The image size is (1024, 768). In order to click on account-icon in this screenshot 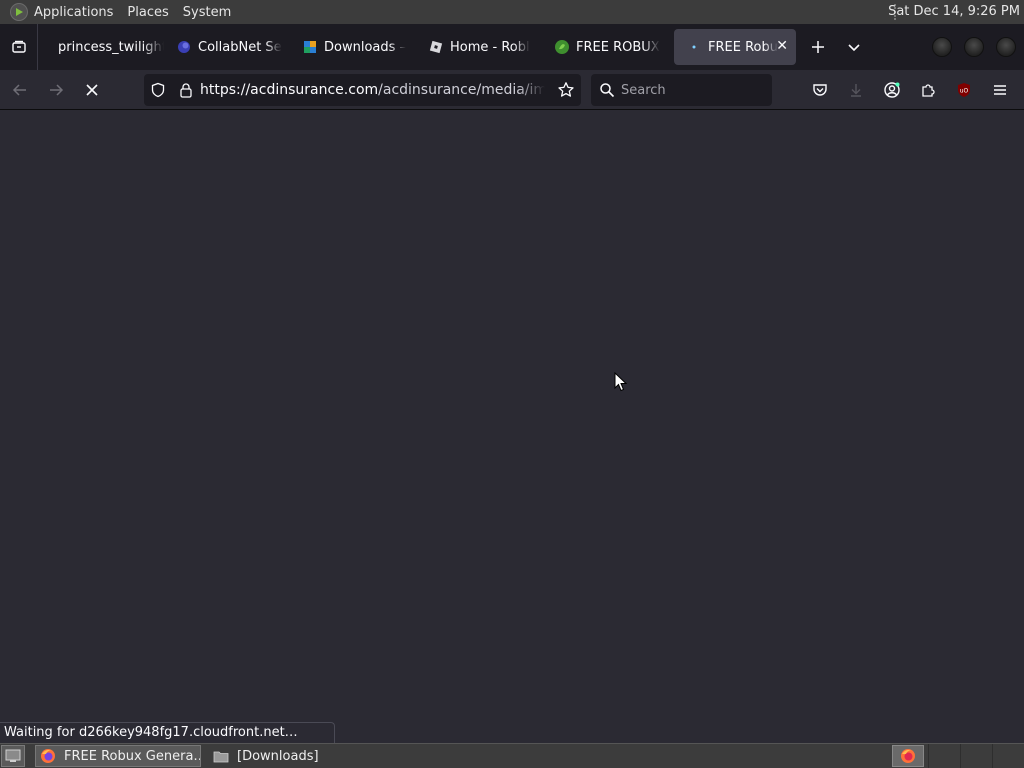, I will do `click(892, 90)`.